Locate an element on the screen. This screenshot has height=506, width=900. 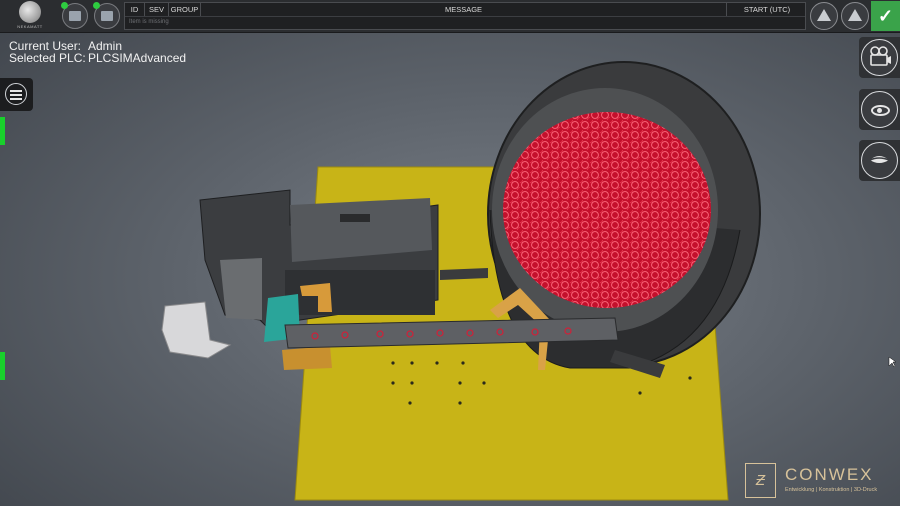
menu-icon is located at coordinates (16, 94).